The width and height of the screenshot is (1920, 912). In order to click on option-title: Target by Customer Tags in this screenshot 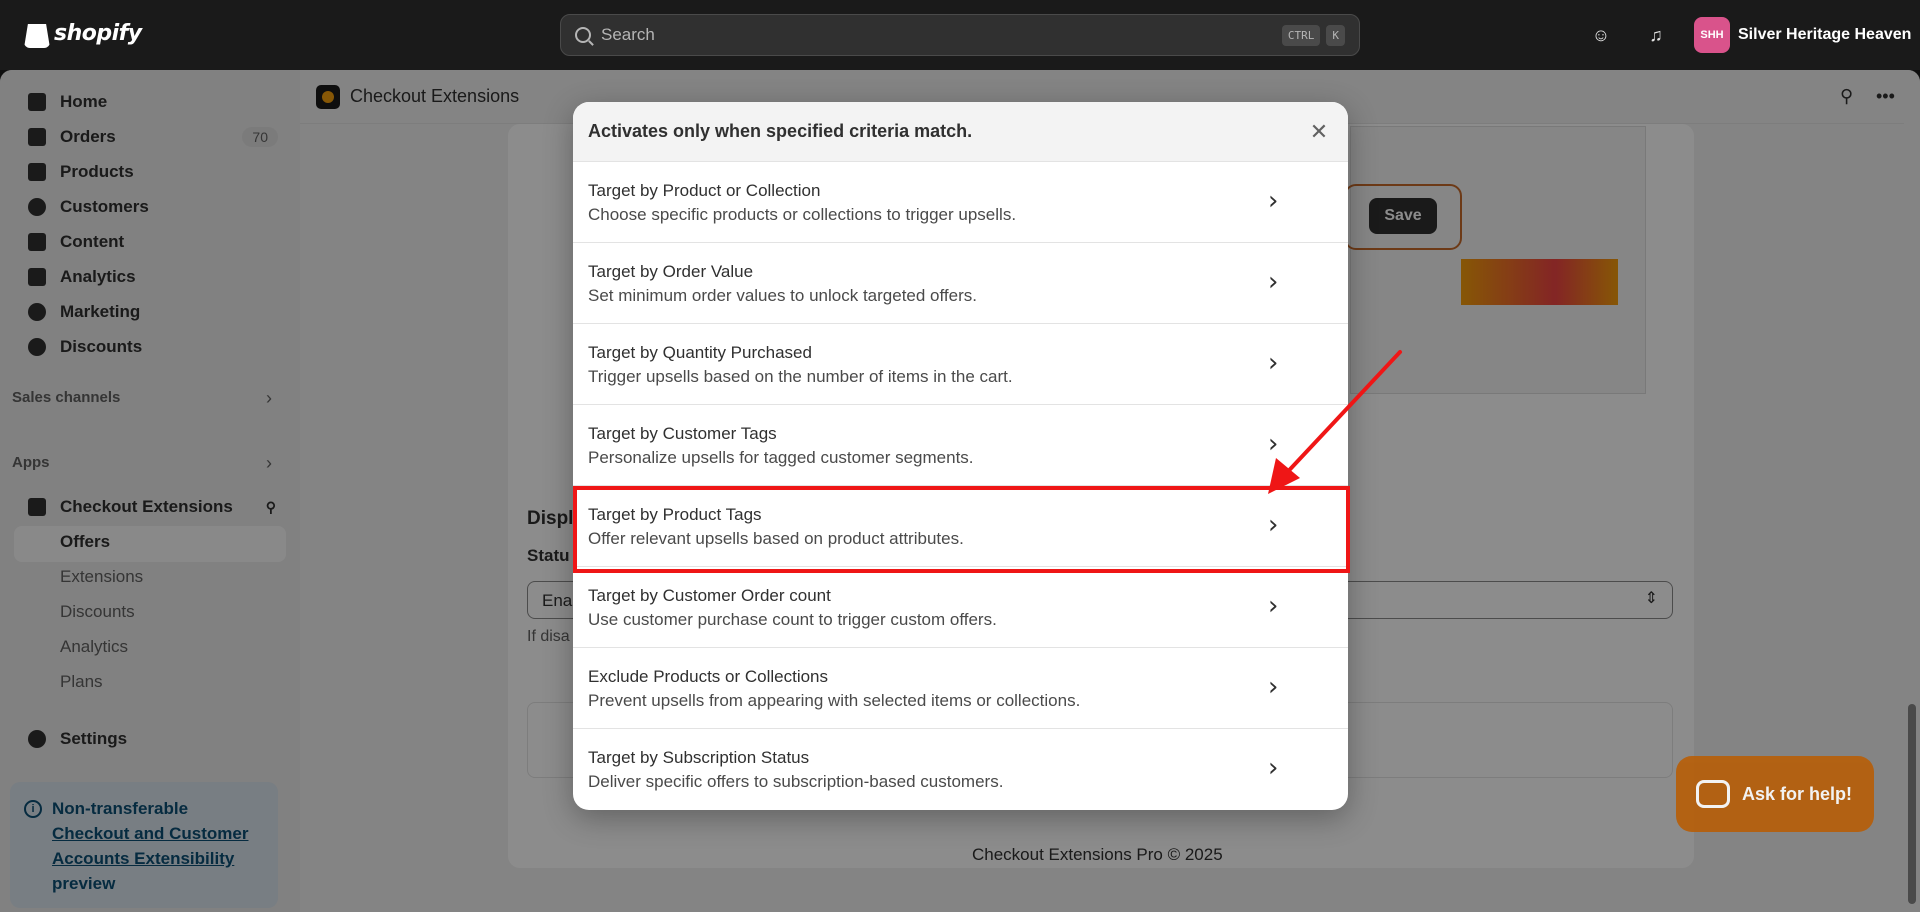, I will do `click(682, 433)`.